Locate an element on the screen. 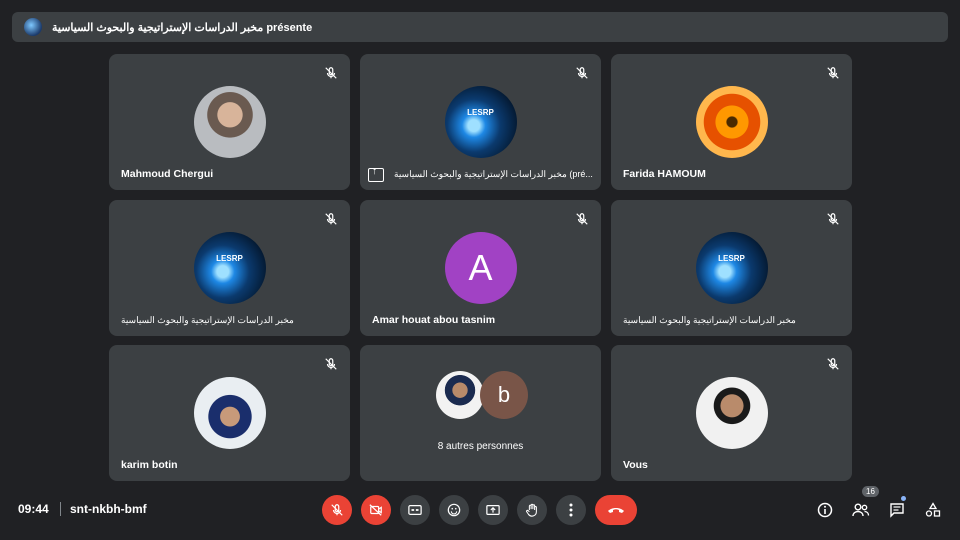 The height and width of the screenshot is (540, 960). emoji-icon is located at coordinates (454, 510).